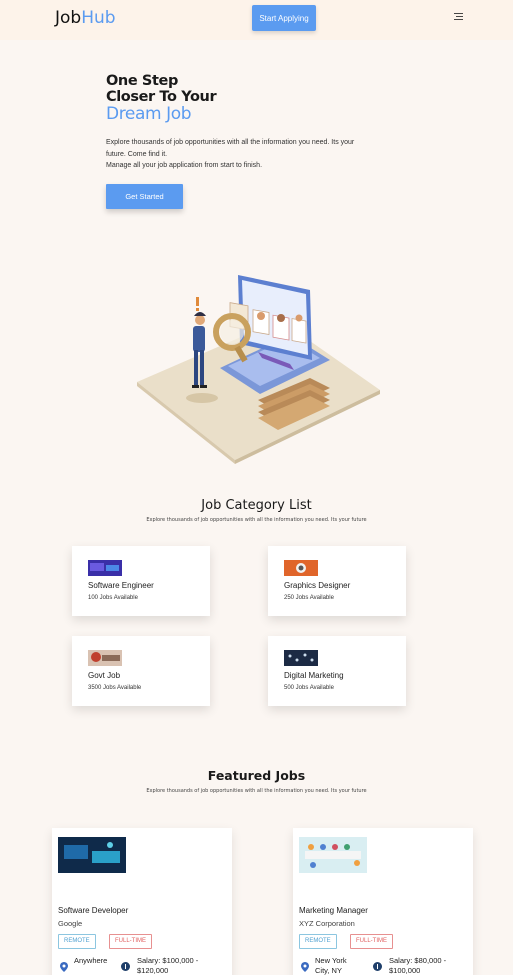 This screenshot has height=975, width=513. What do you see at coordinates (115, 688) in the screenshot?
I see `category-count: 3500 Jobs Available` at bounding box center [115, 688].